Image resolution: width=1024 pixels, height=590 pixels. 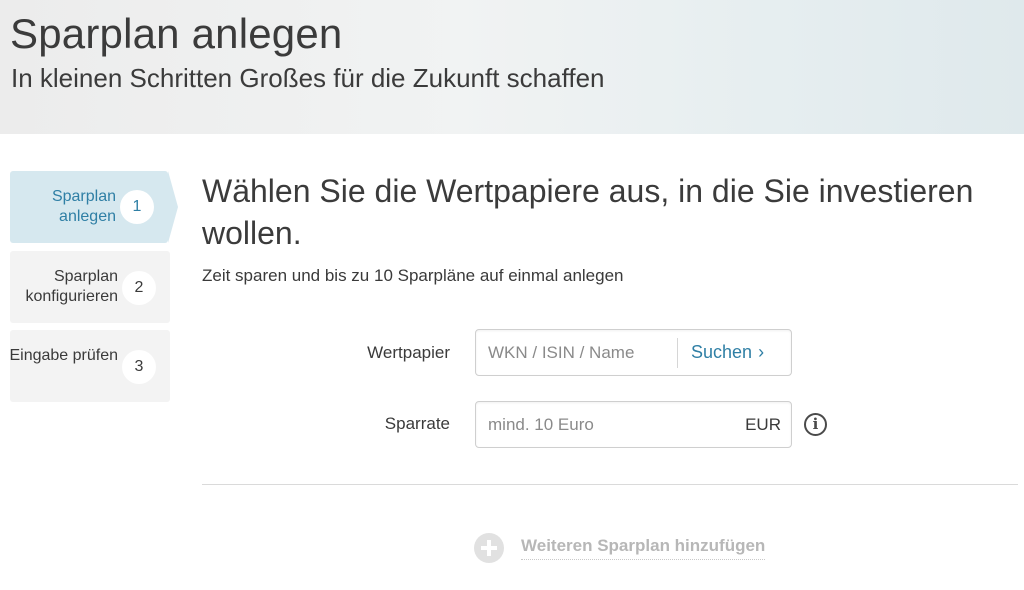 I want to click on step-label: Eingabe prüfen, so click(x=63, y=355).